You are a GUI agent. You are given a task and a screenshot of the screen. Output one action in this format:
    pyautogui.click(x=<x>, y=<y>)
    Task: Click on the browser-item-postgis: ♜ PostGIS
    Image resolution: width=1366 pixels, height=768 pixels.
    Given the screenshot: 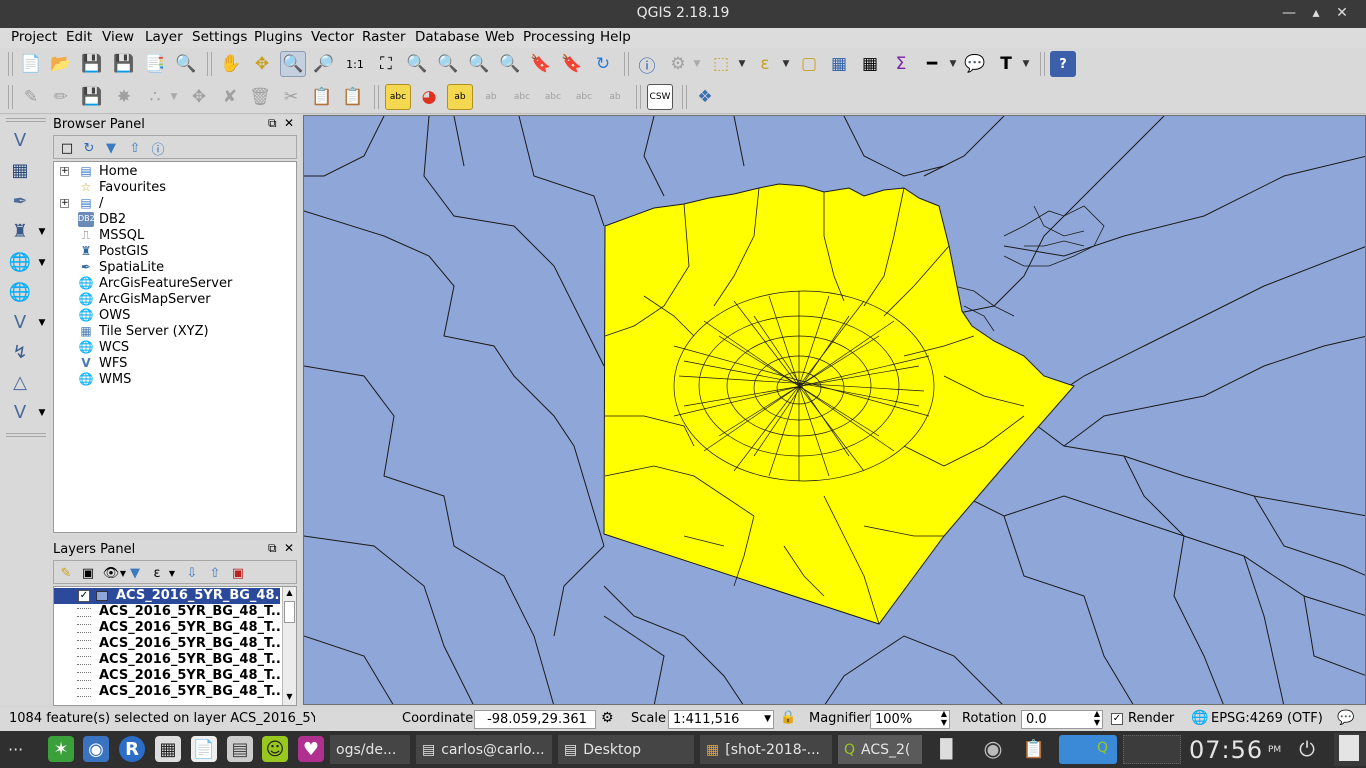 What is the action you would take?
    pyautogui.click(x=174, y=252)
    